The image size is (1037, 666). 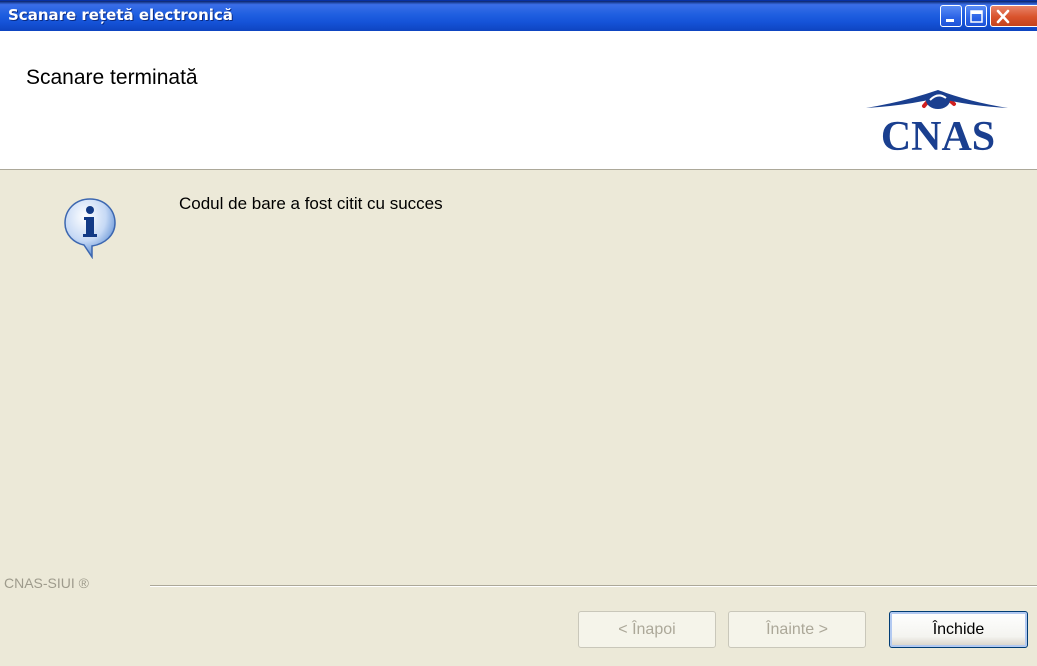 What do you see at coordinates (950, 20) in the screenshot?
I see `minimize-icon` at bounding box center [950, 20].